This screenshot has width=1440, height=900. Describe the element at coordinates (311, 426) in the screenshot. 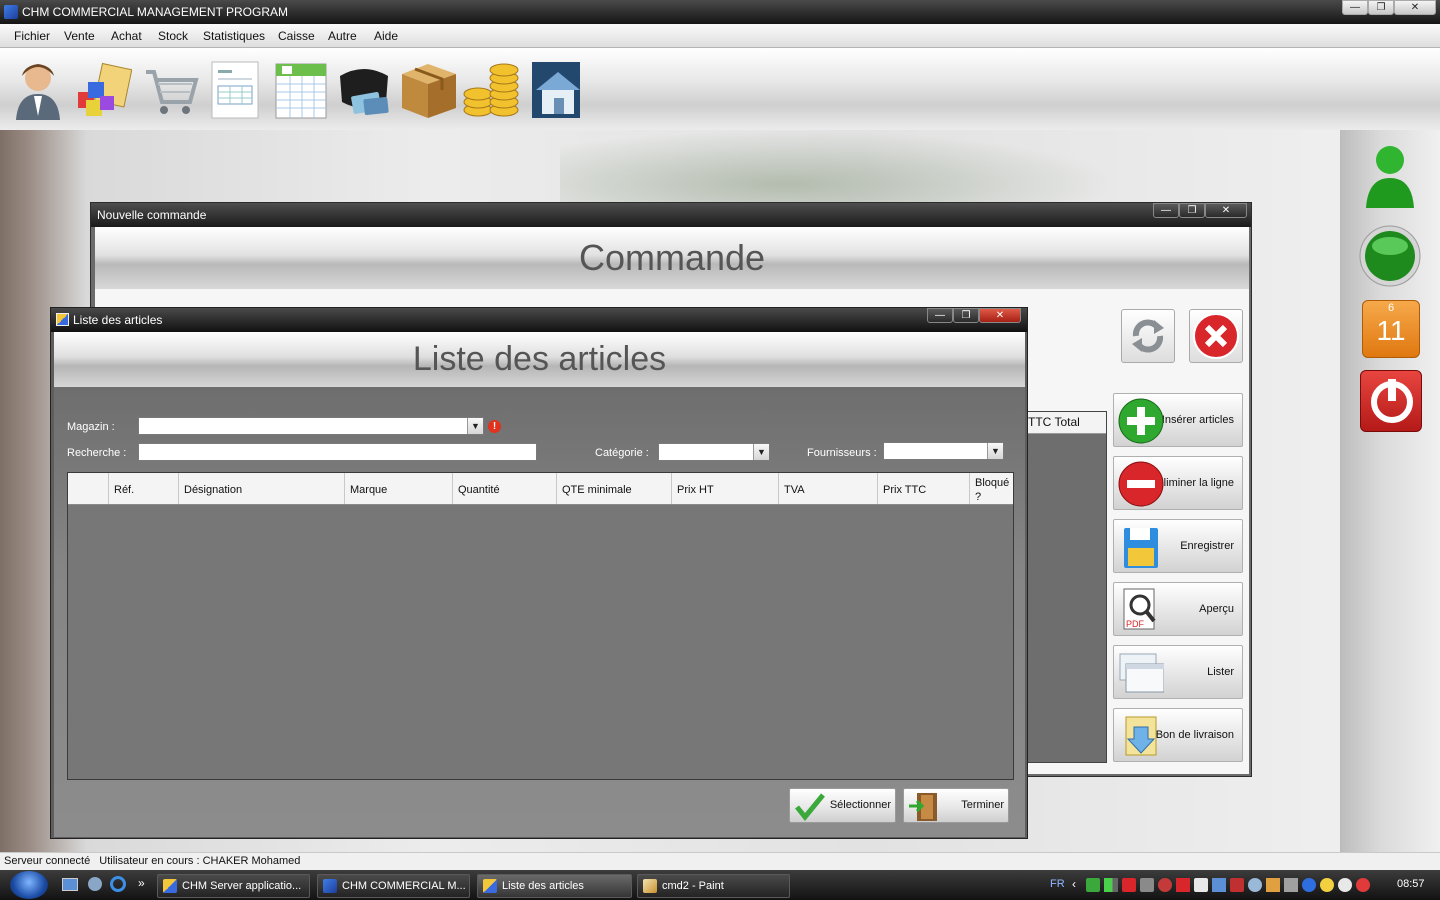

I see `store-combobox: ▼` at that location.